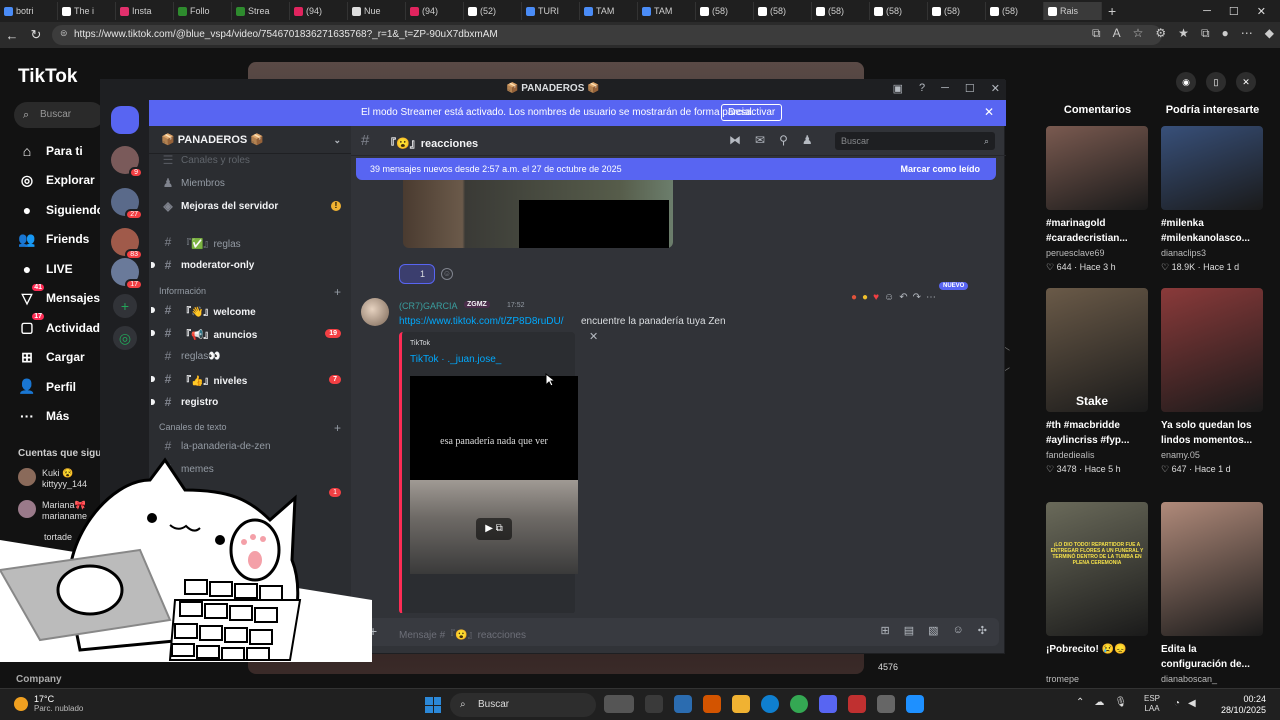  Describe the element at coordinates (799, 704) in the screenshot. I see `chrome-icon` at that location.